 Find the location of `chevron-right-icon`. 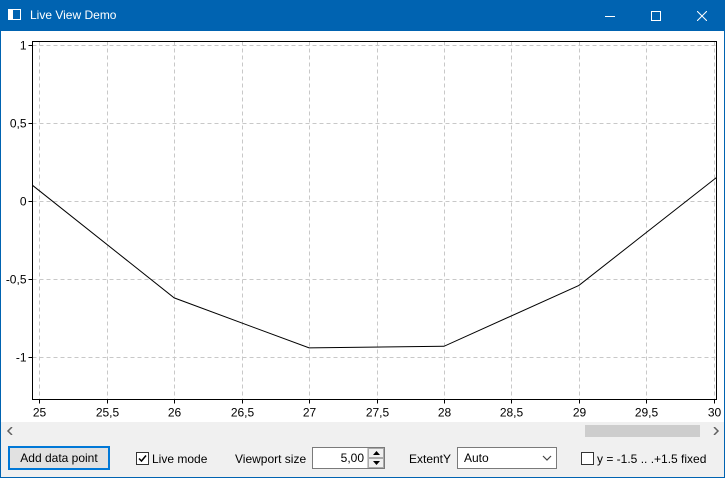

chevron-right-icon is located at coordinates (715, 430).